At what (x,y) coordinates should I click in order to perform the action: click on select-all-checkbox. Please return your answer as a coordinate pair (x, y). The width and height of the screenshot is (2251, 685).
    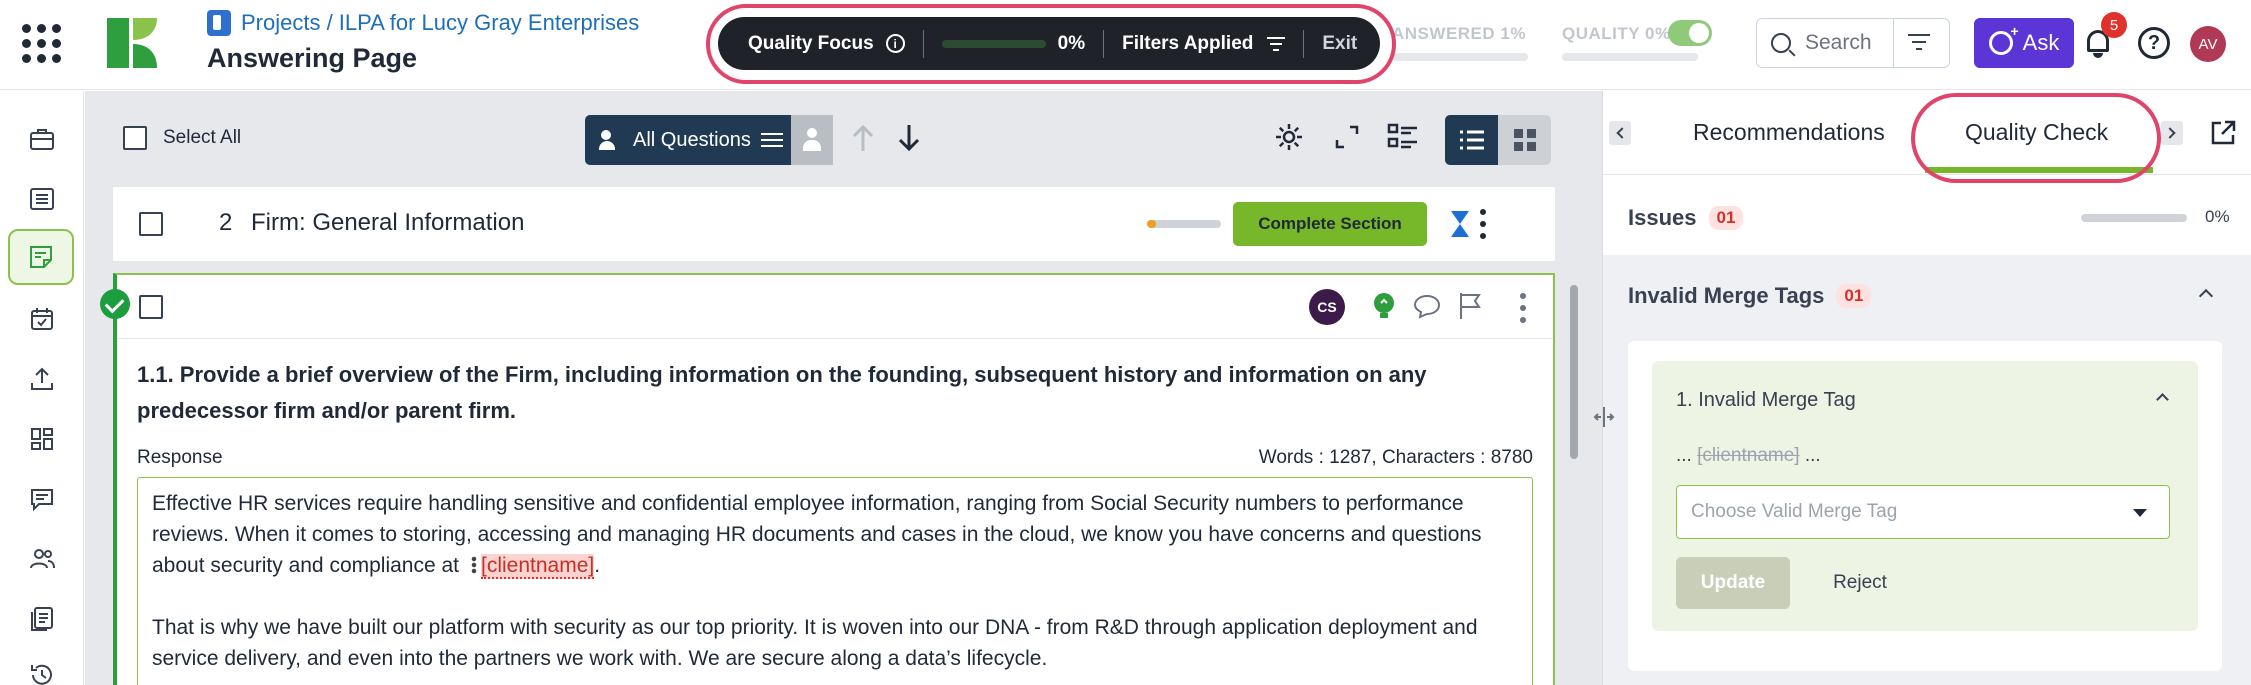
    Looking at the image, I should click on (135, 138).